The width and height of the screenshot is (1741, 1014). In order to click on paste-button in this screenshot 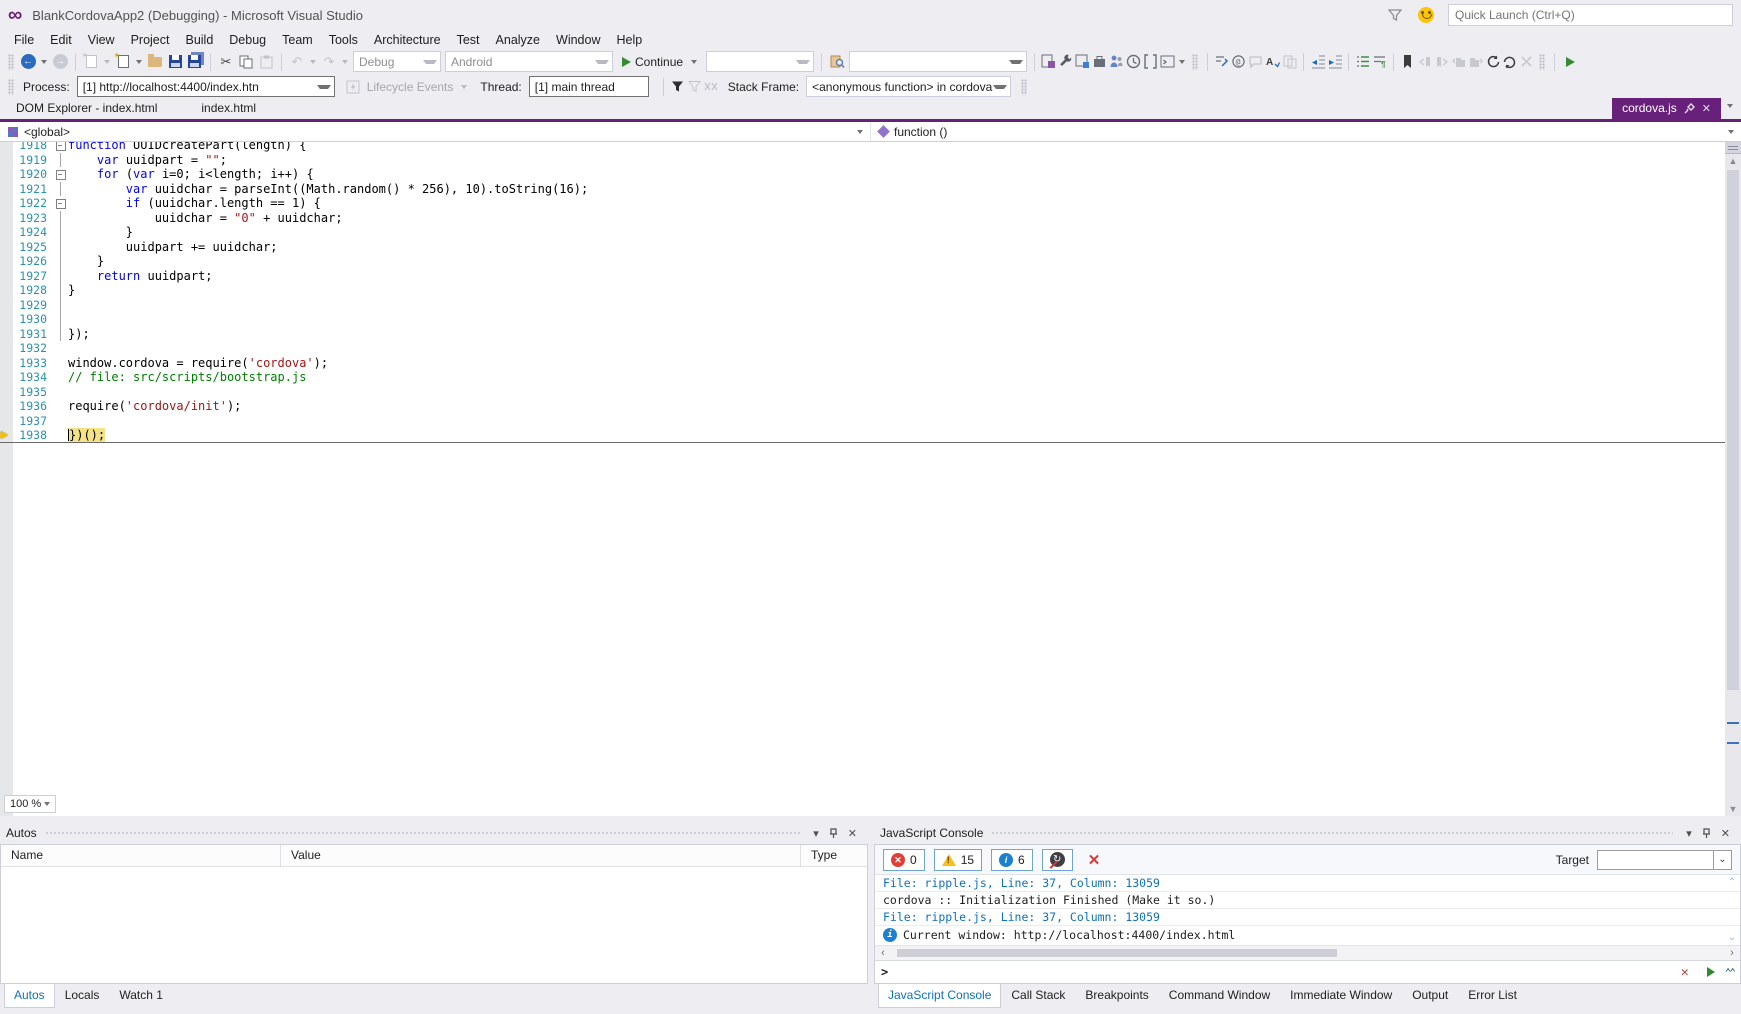, I will do `click(266, 62)`.